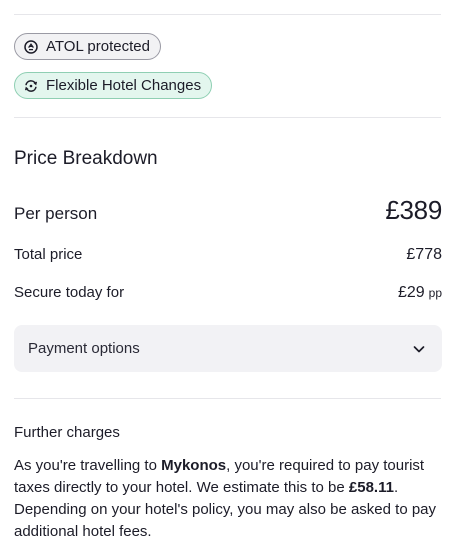 This screenshot has height=555, width=454. Describe the element at coordinates (227, 14) in the screenshot. I see `top-divider` at that location.